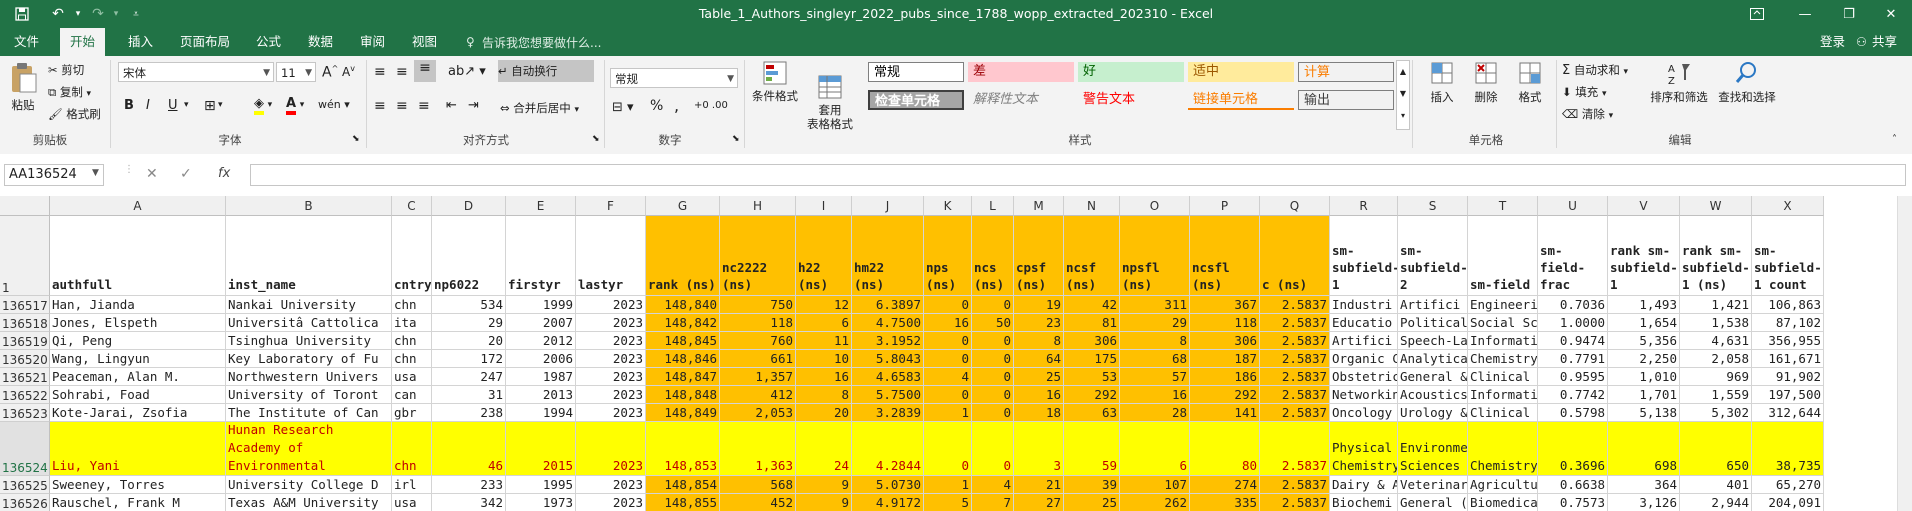 The height and width of the screenshot is (511, 1912). What do you see at coordinates (1241, 72) in the screenshot?
I see `cell-style-option: 适中` at bounding box center [1241, 72].